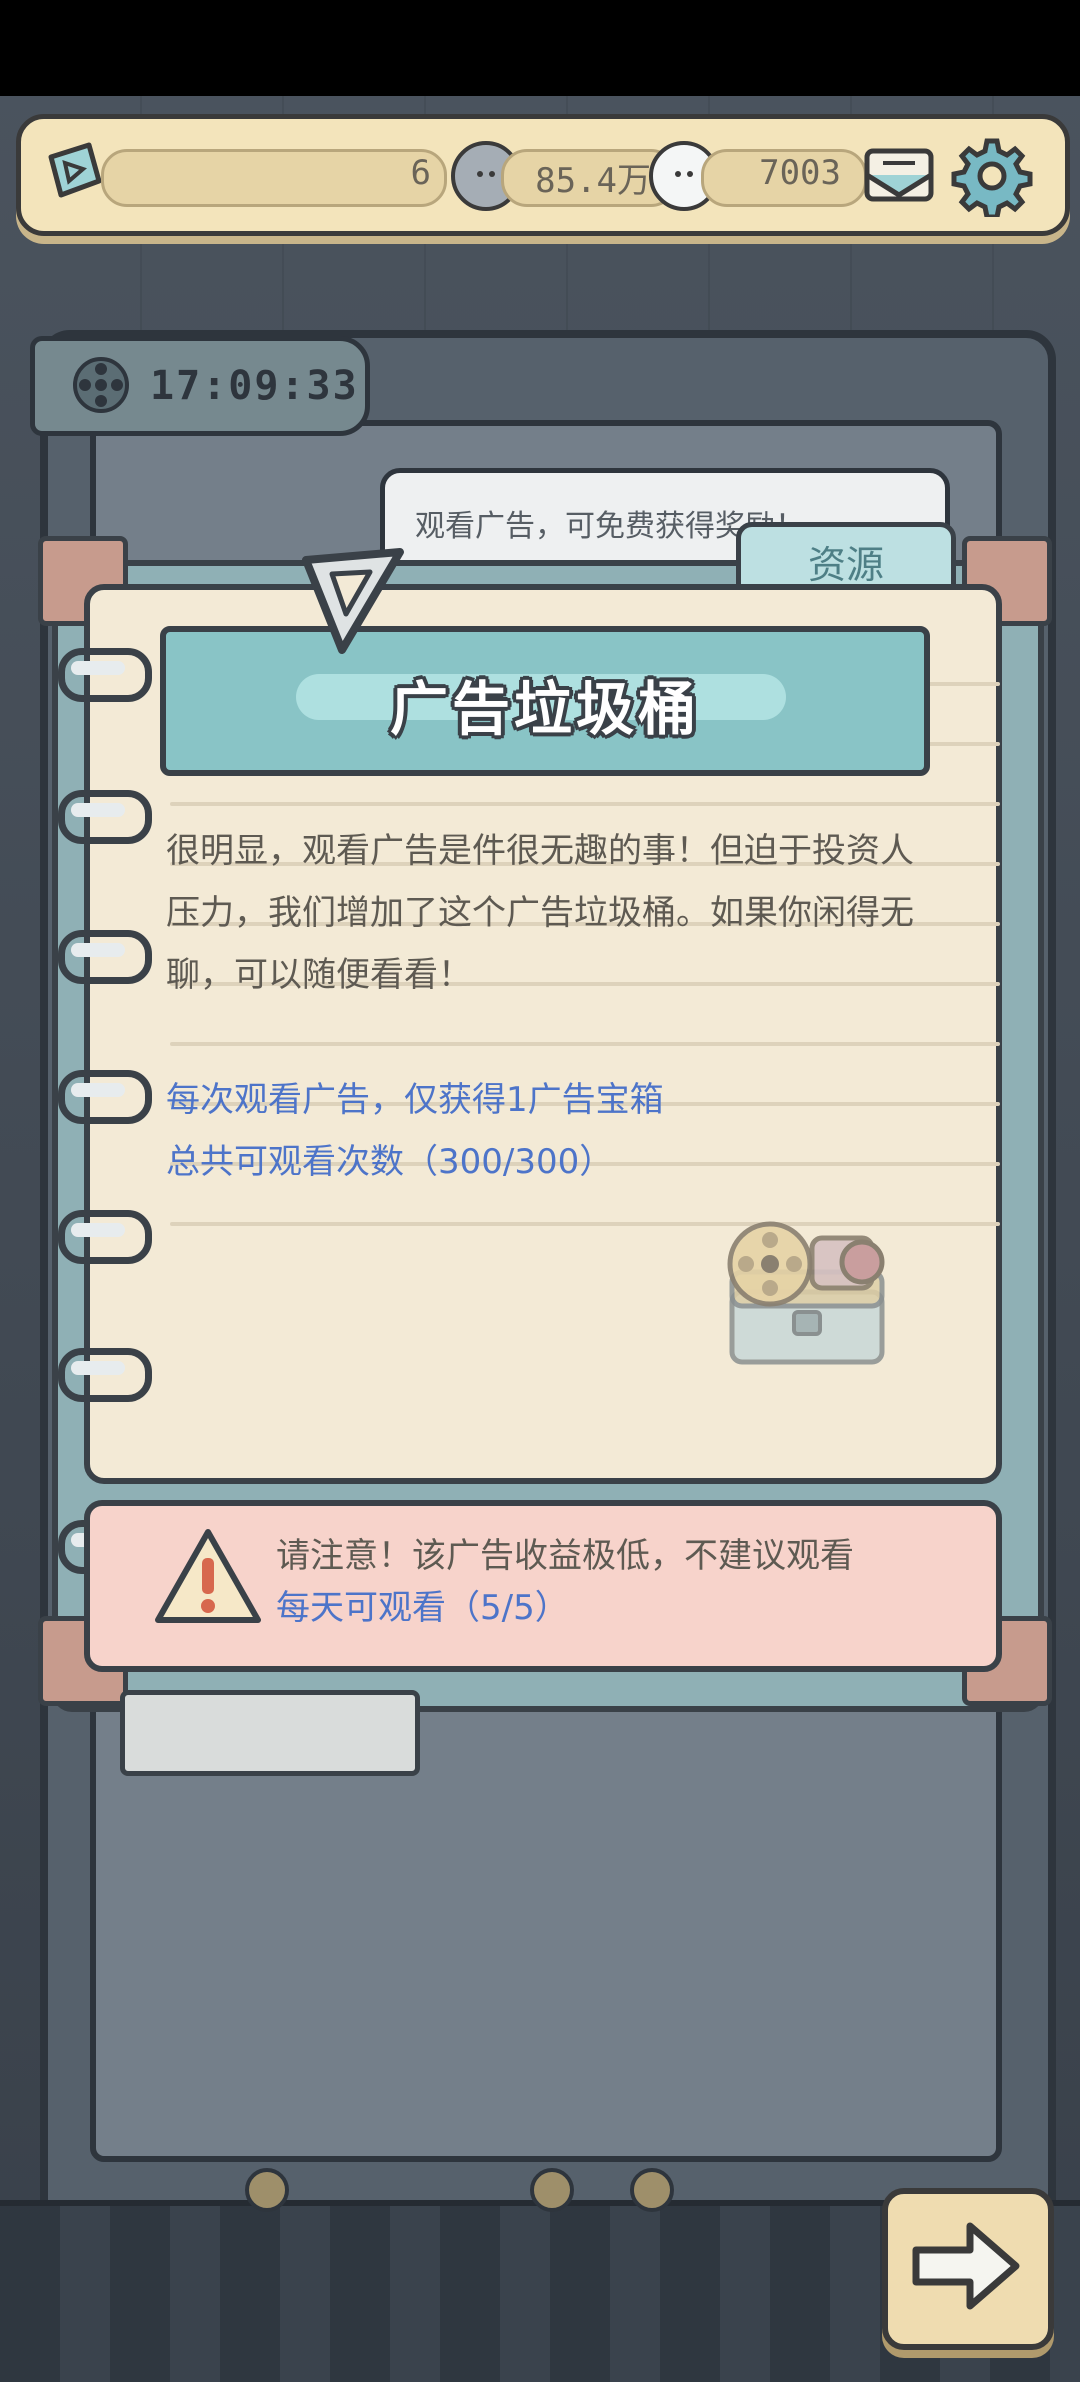  Describe the element at coordinates (807, 1297) in the screenshot. I see `ad-chest-icon` at that location.